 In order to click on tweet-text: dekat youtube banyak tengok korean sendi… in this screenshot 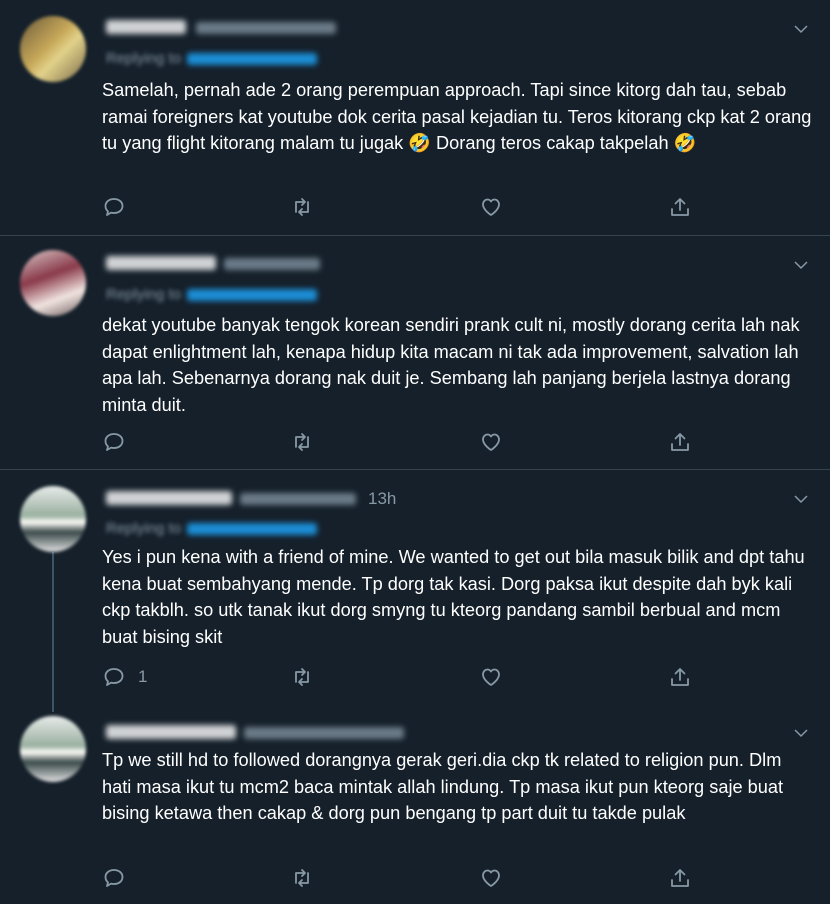, I will do `click(453, 365)`.